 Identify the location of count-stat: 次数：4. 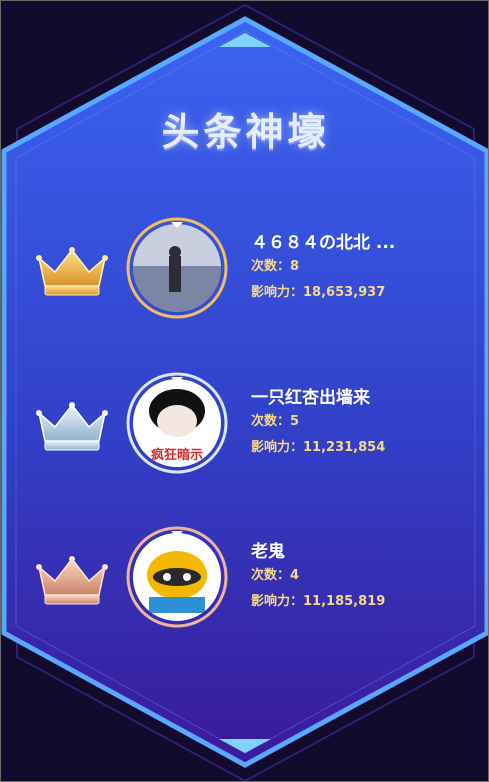
(275, 575).